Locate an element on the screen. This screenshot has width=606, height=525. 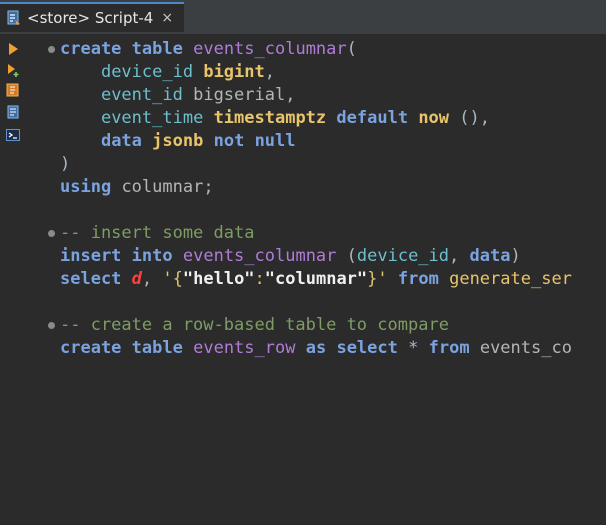
code-line-4: event_time timestamptz default now (), is located at coordinates (275, 118).